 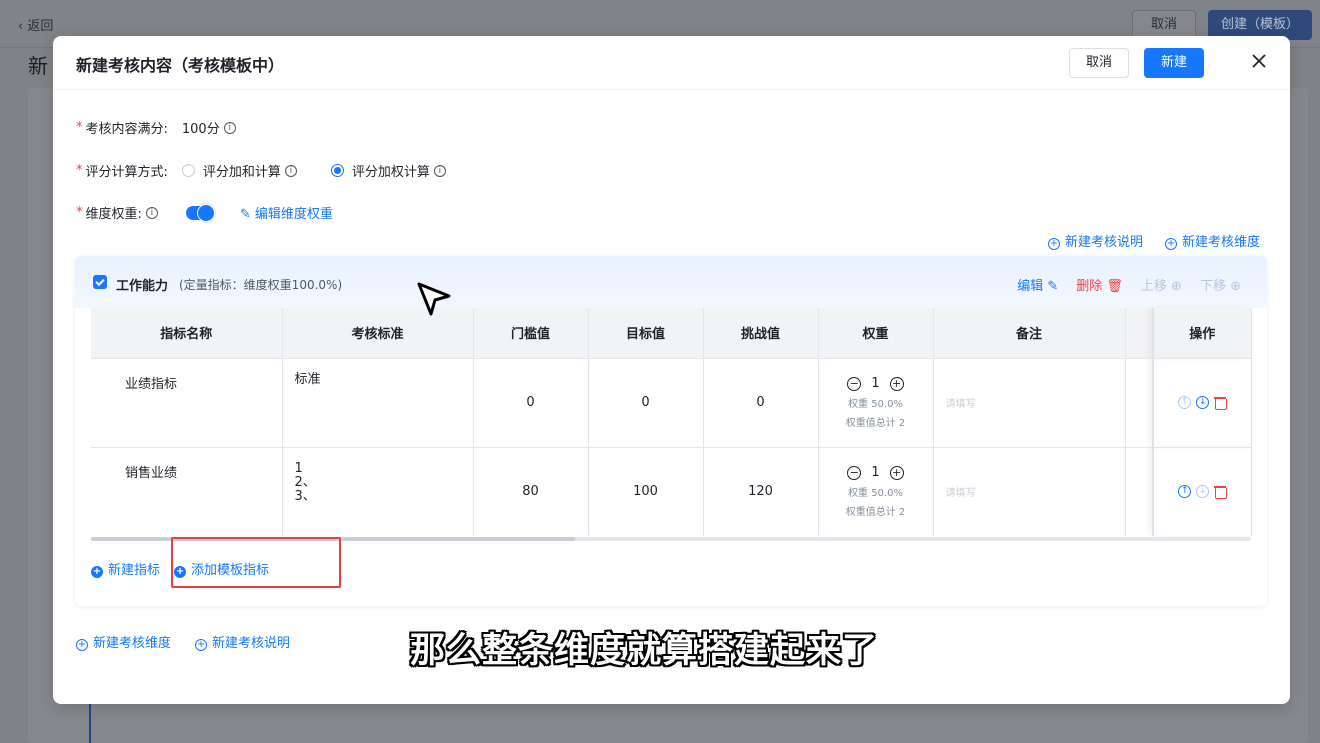 I want to click on arrow-down-circle-icon: ⊕, so click(x=1233, y=286).